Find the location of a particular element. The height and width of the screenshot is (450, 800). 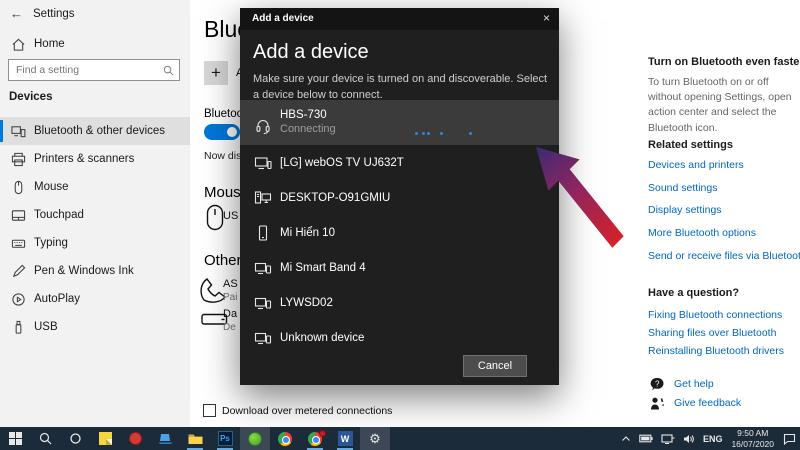

chrome-profile-button is located at coordinates (315, 438).